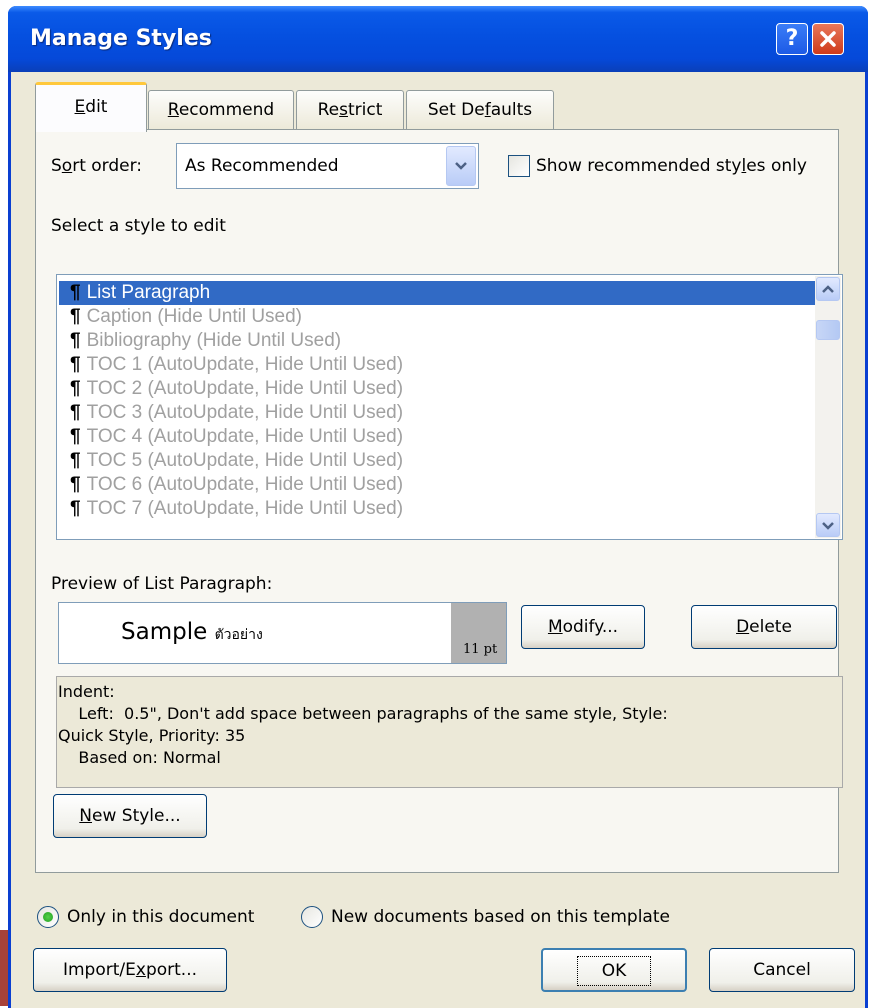 The image size is (874, 1008). Describe the element at coordinates (480, 110) in the screenshot. I see `tab-set-defaults: Set Defaults` at that location.